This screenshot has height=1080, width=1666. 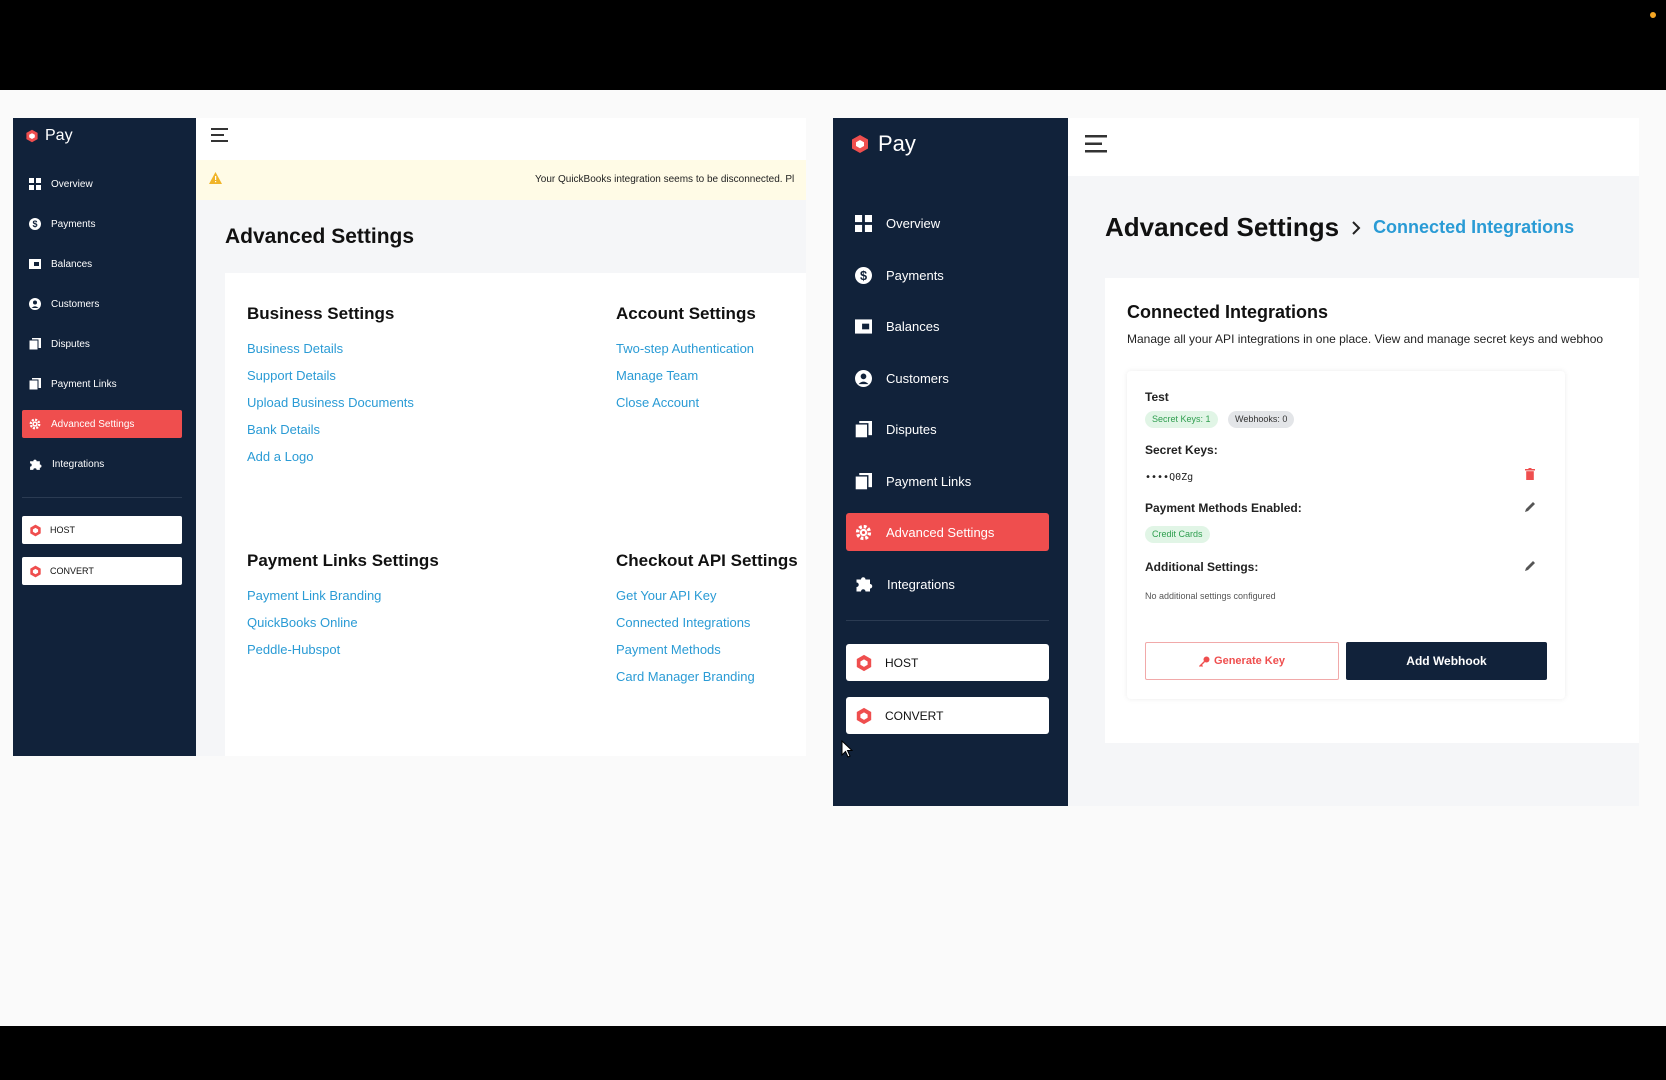 I want to click on mouse-cursor-icon, so click(x=847, y=749).